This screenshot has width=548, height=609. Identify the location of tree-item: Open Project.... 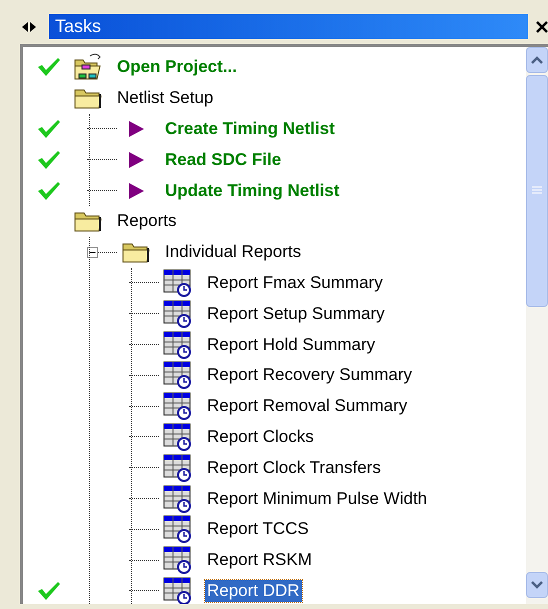
(177, 67).